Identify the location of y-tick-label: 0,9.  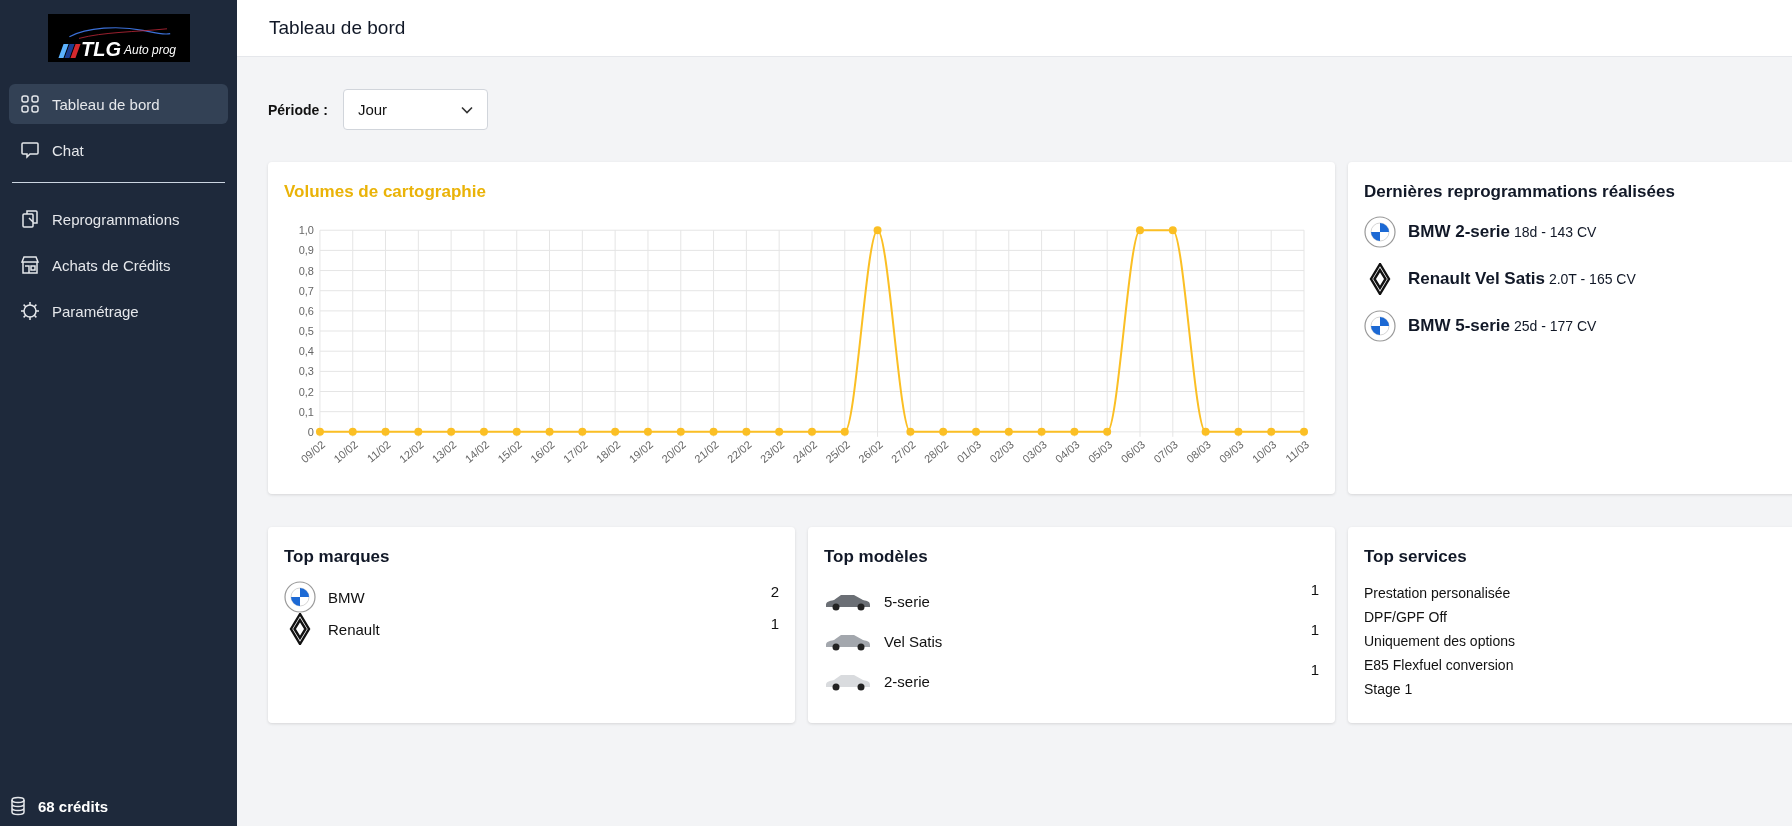
(306, 250).